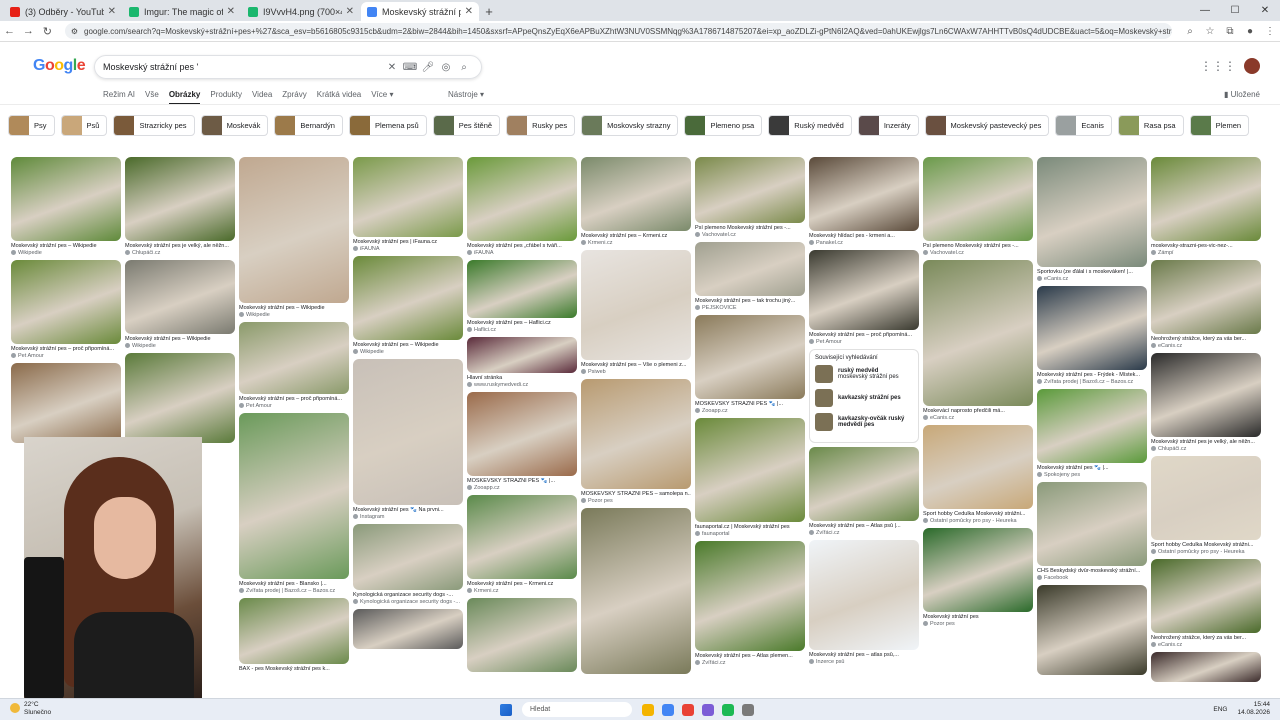 The width and height of the screenshot is (1280, 720). What do you see at coordinates (408, 242) in the screenshot?
I see `result-caption: Moskevský strážní pes | iFauna.cz` at bounding box center [408, 242].